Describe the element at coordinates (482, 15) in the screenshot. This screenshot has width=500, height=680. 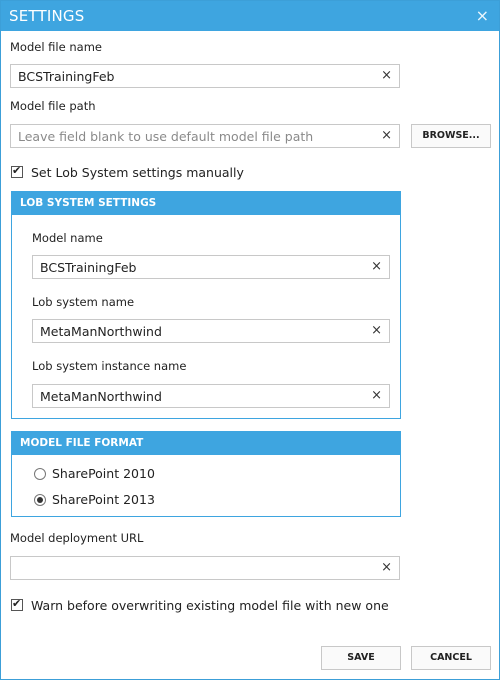
I see `close-icon: ×` at that location.